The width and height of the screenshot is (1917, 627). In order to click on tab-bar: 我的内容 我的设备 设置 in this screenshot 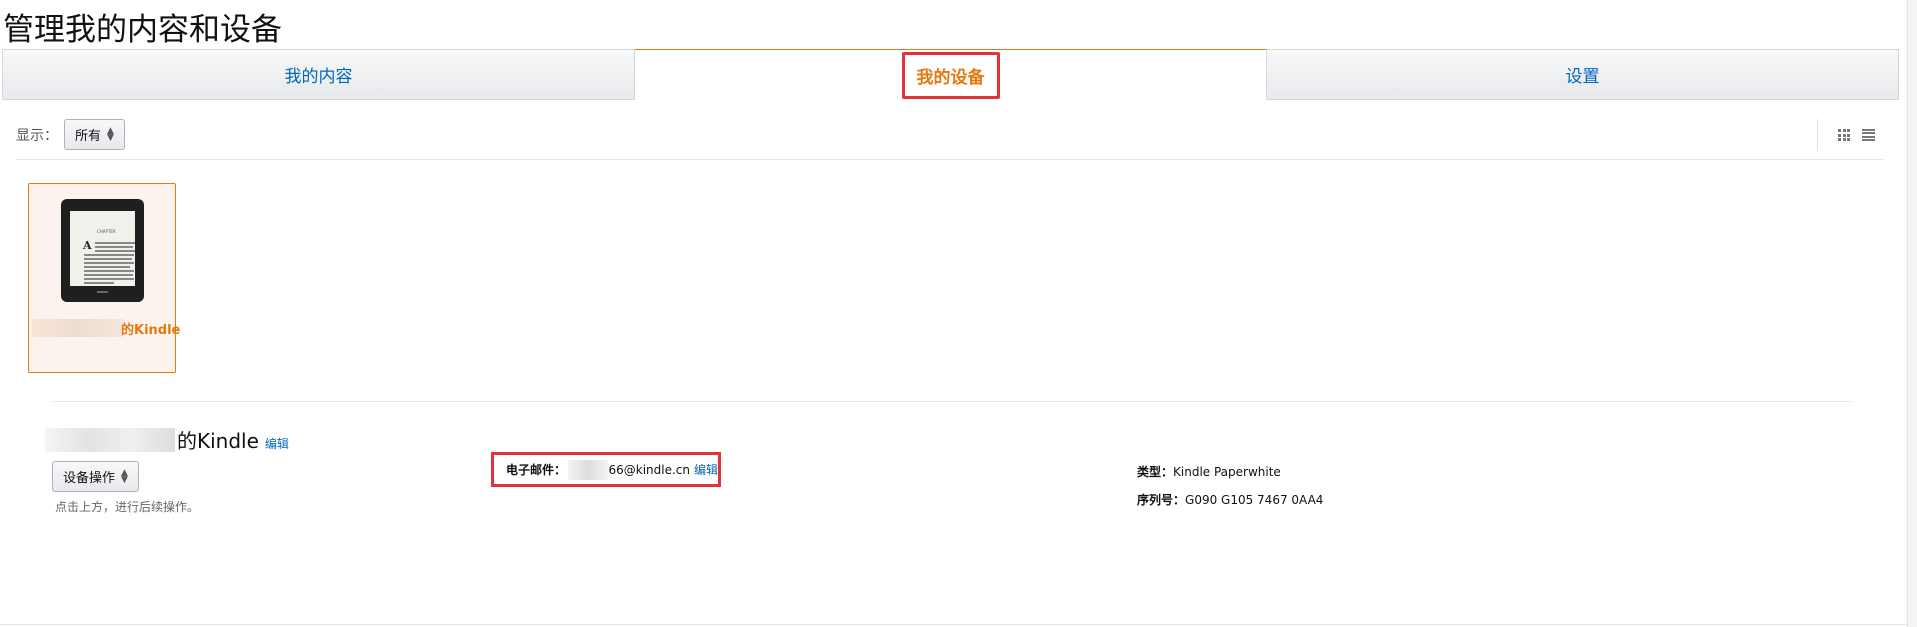, I will do `click(950, 74)`.